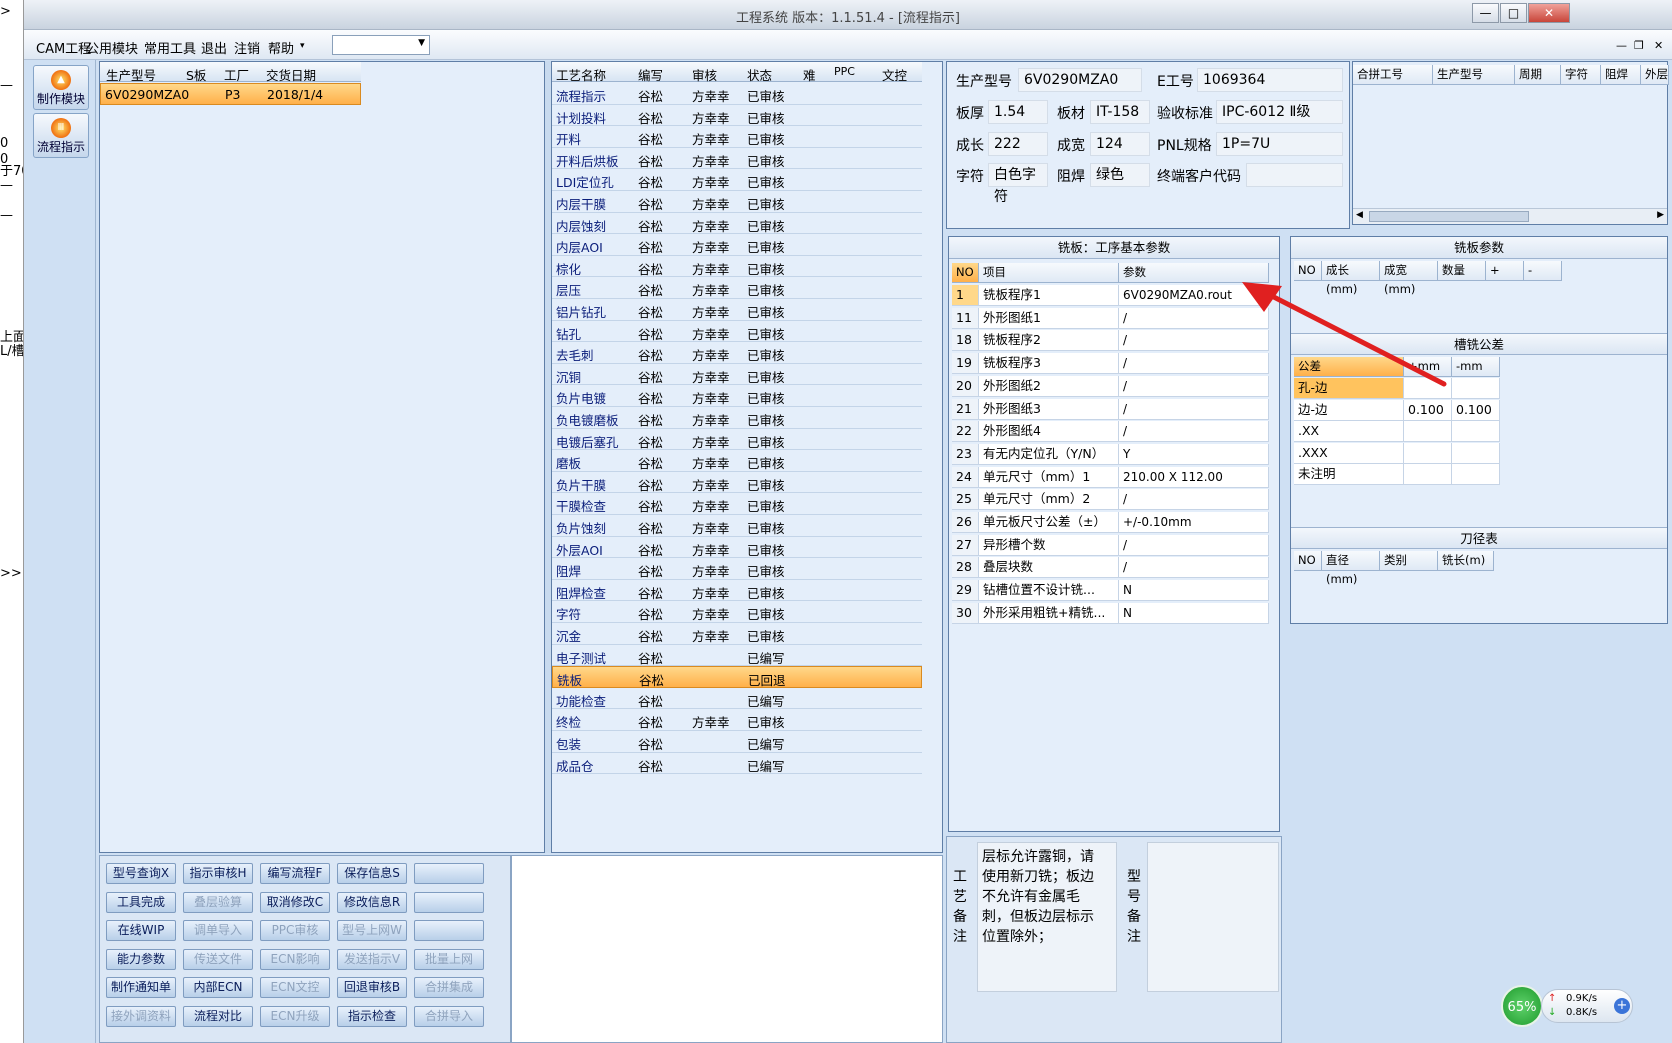 The height and width of the screenshot is (1043, 1672). I want to click on process-row: 开料后烘板 谷松 方幸幸 已审核, so click(737, 159).